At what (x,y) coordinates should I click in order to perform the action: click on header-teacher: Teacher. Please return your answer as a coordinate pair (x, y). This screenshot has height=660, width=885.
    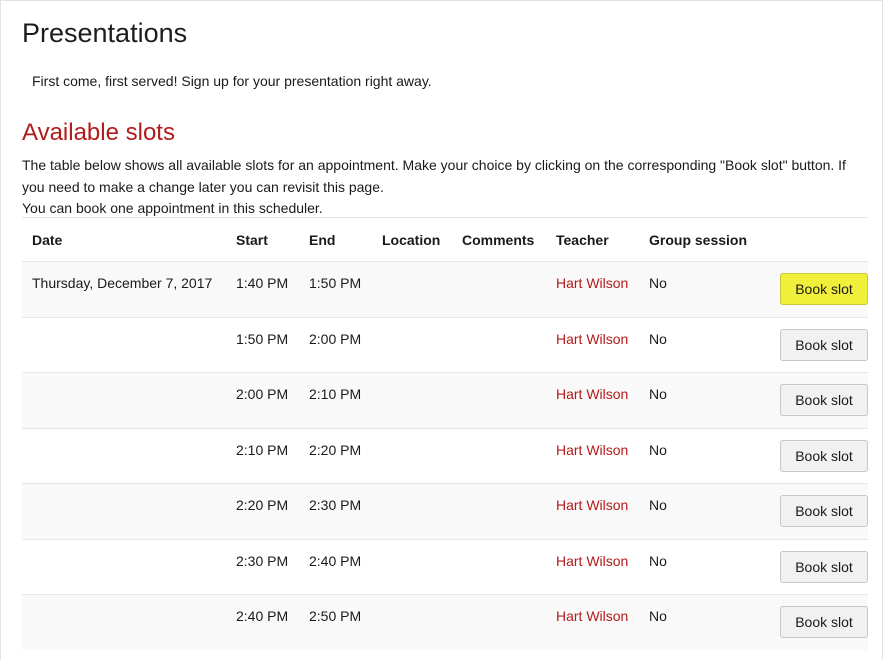
    Looking at the image, I should click on (592, 239).